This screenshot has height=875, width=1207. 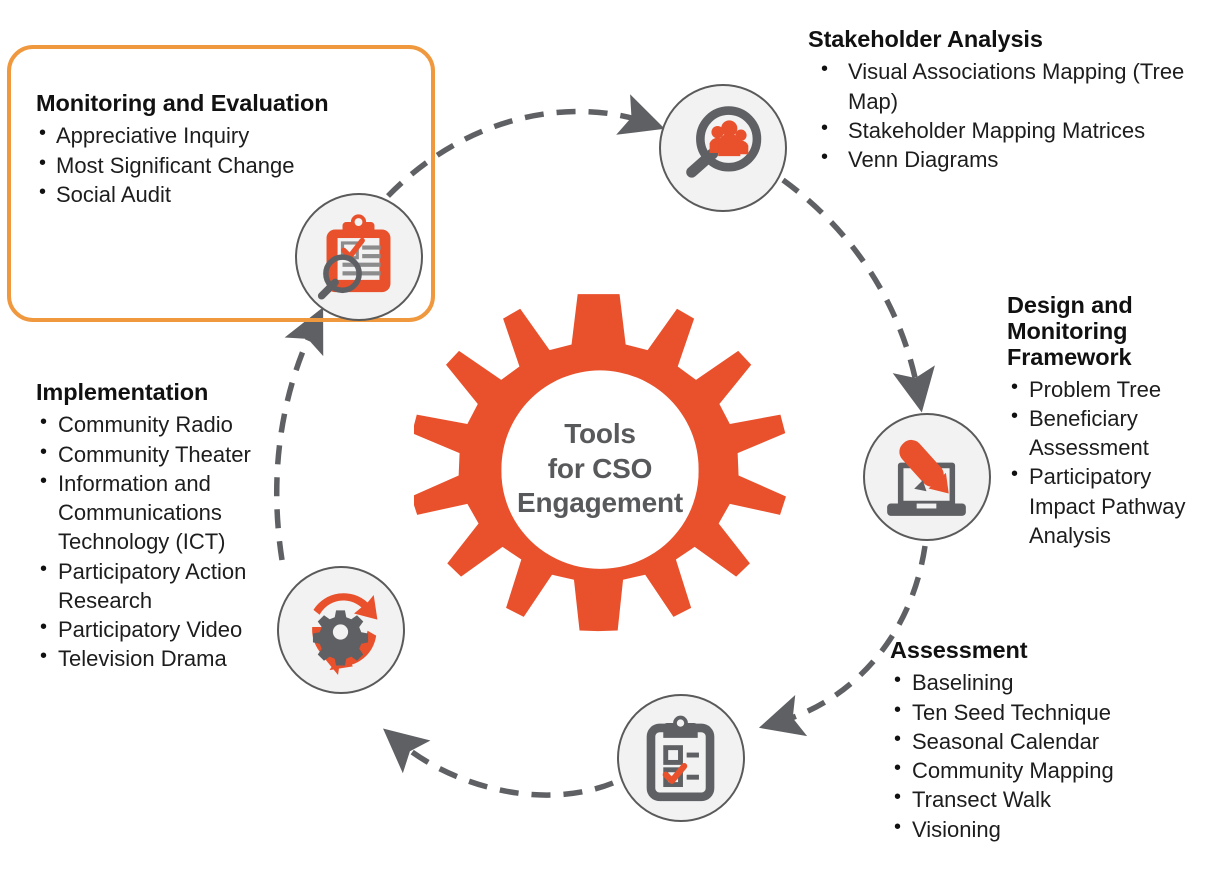 I want to click on magnifier-people-icon, so click(x=724, y=142).